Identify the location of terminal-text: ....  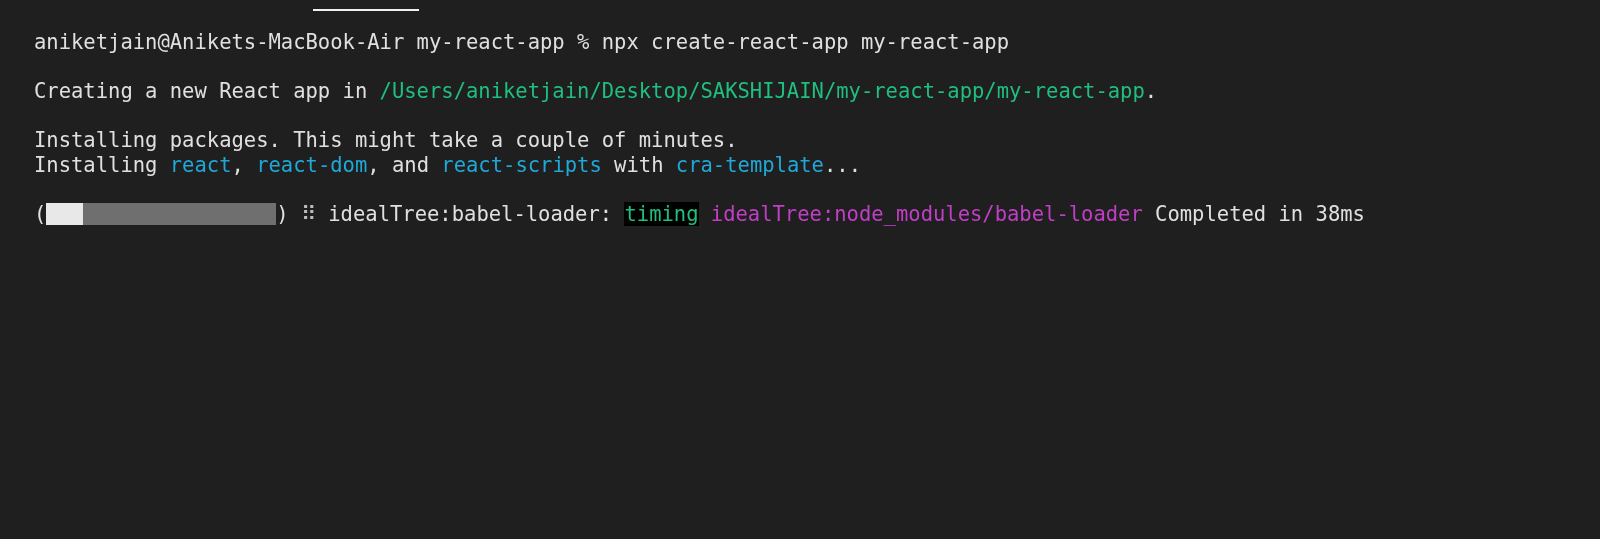
(842, 164).